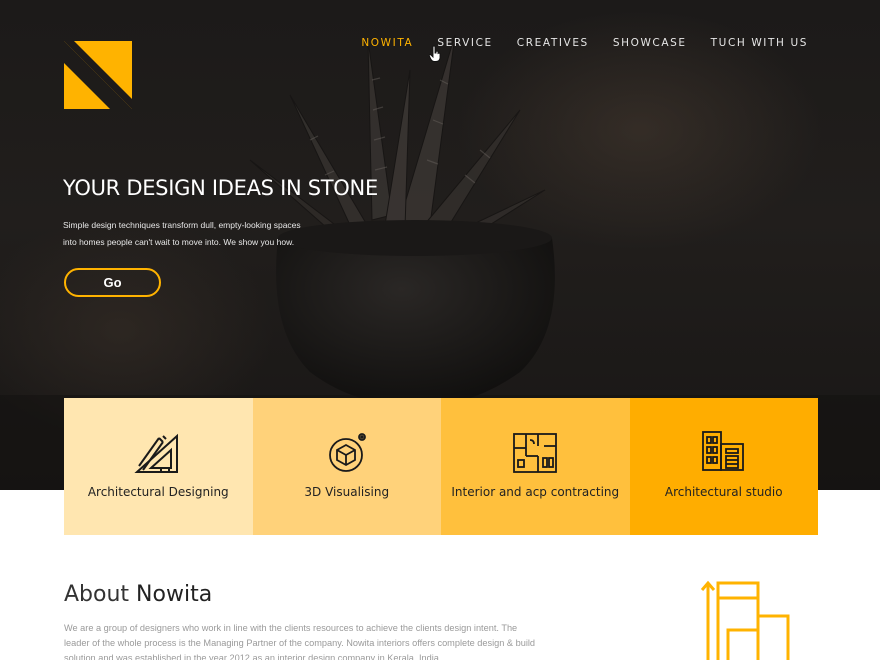 This screenshot has width=880, height=660. I want to click on service-label: Architectural Designing, so click(158, 492).